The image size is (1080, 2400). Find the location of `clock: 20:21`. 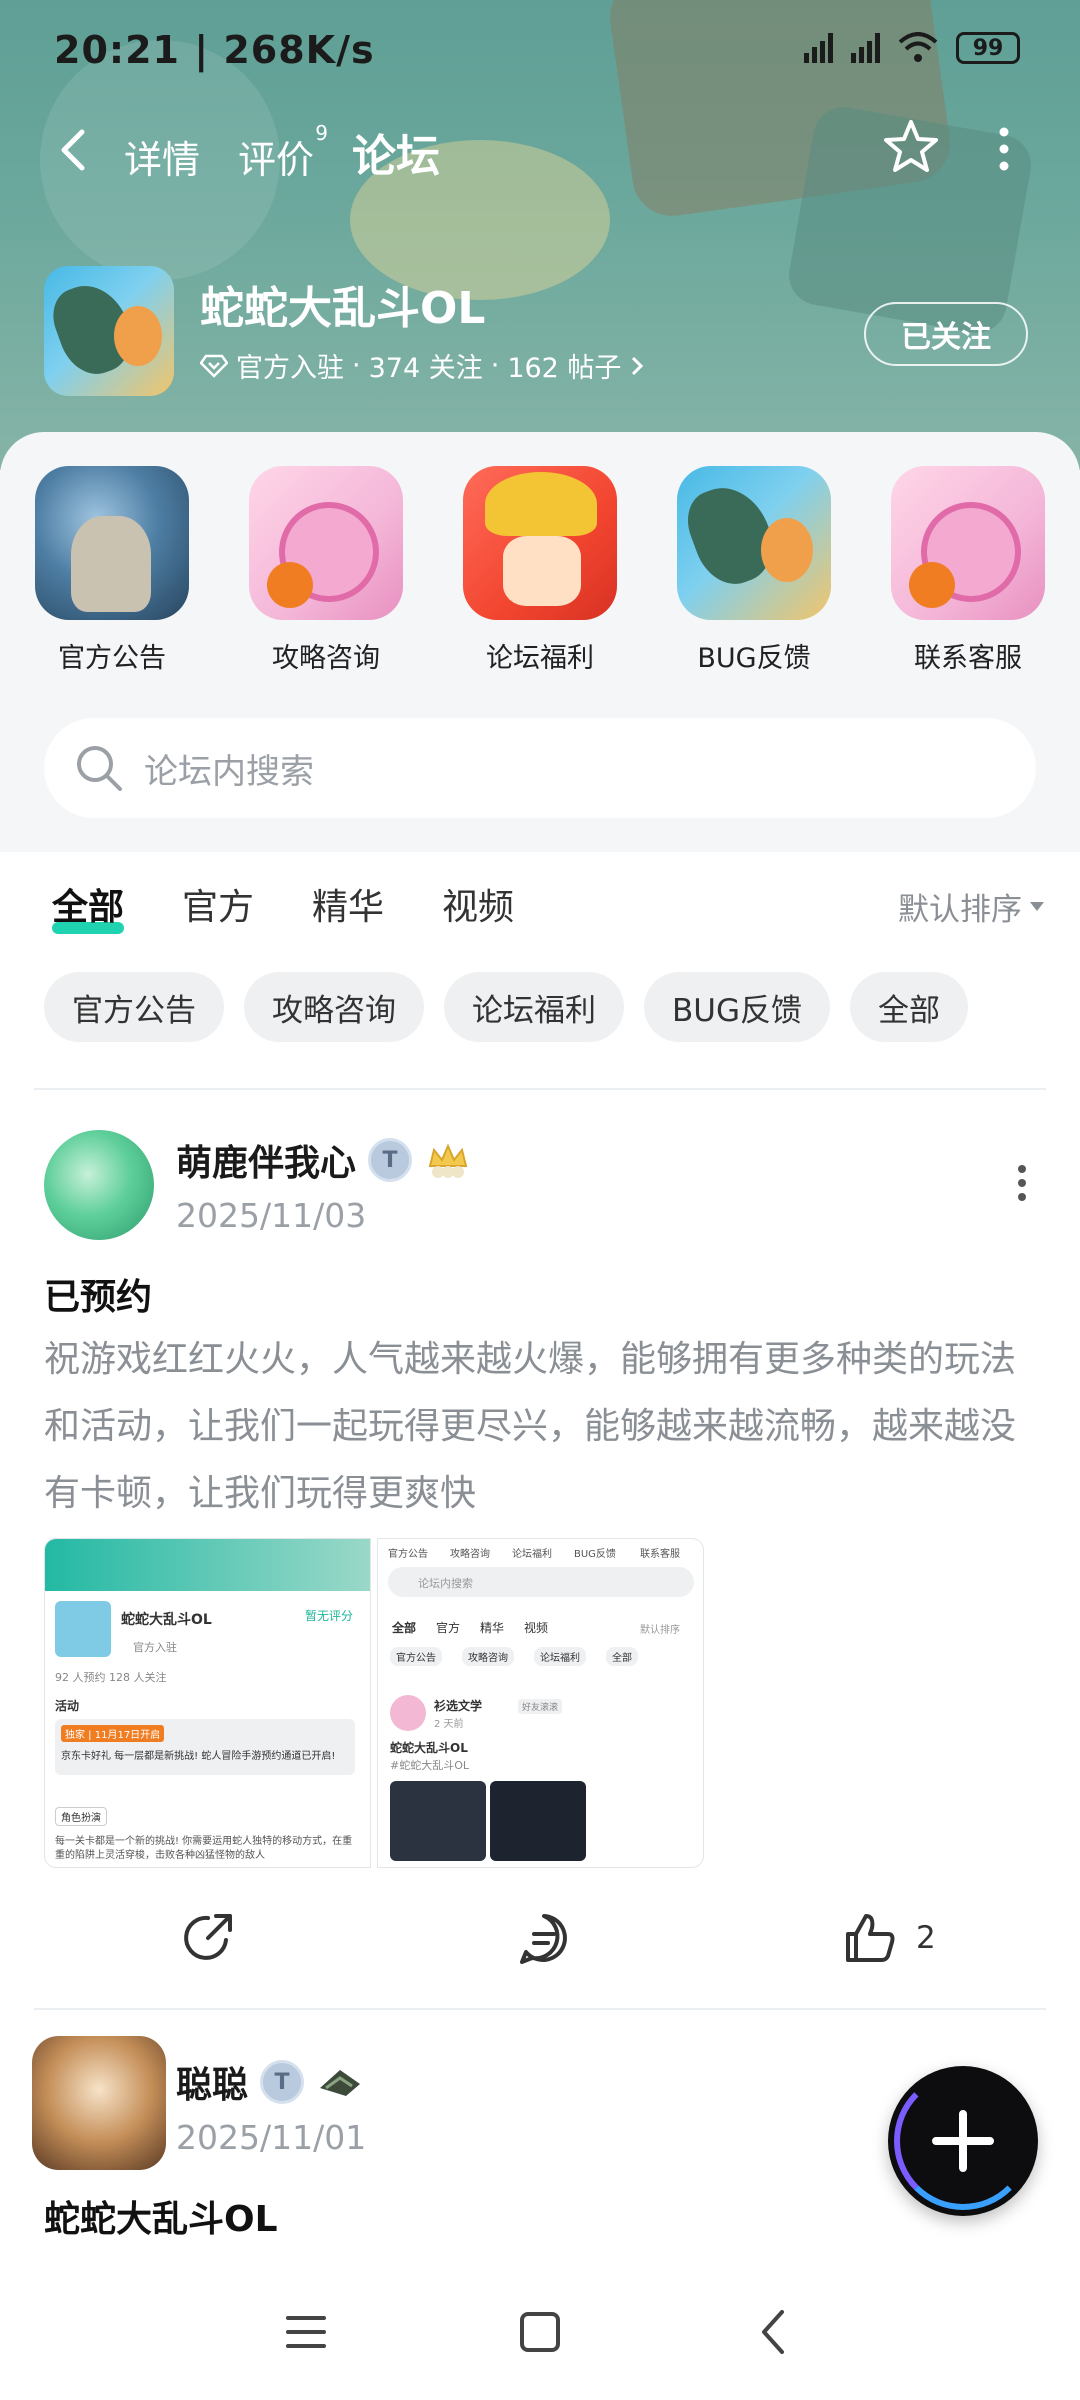

clock: 20:21 is located at coordinates (117, 50).